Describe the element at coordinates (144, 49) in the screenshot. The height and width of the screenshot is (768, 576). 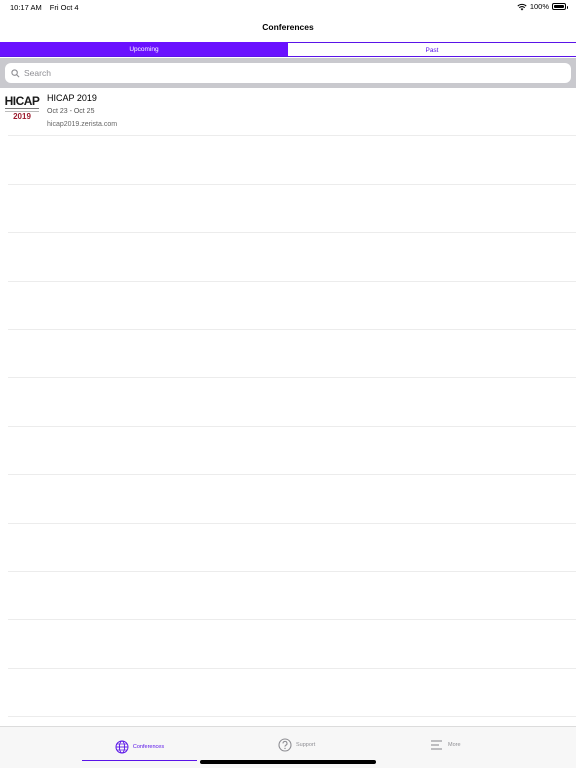
I see `segment-upcoming: Upcoming` at that location.